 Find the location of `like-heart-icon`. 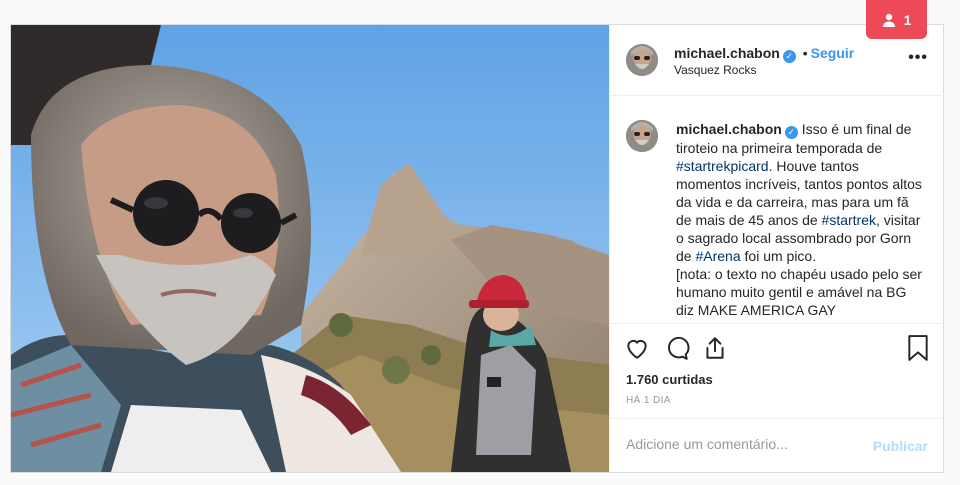

like-heart-icon is located at coordinates (637, 350).